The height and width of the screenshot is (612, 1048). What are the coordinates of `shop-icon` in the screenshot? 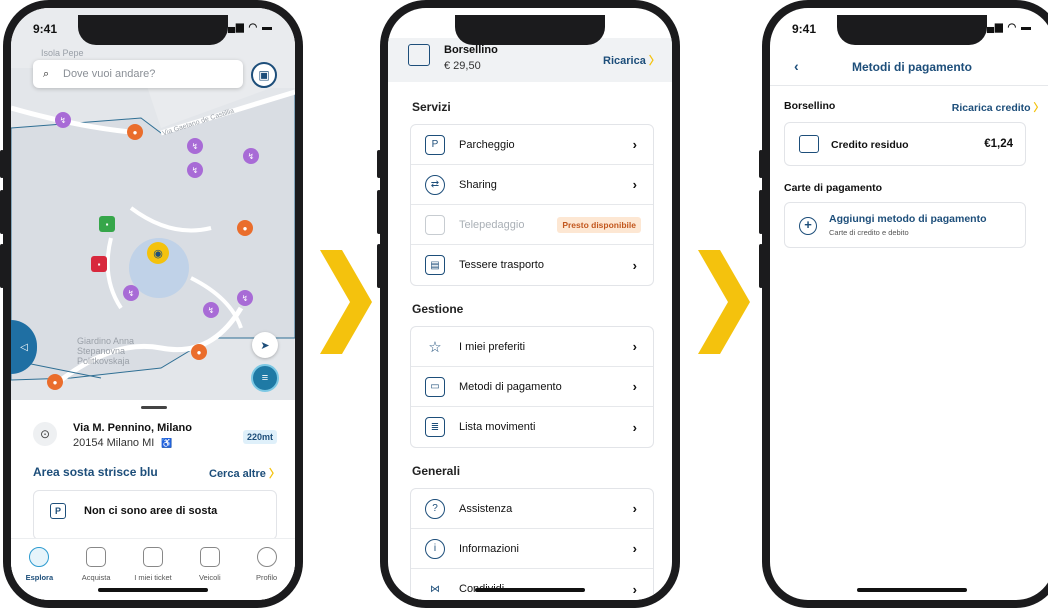 It's located at (96, 557).